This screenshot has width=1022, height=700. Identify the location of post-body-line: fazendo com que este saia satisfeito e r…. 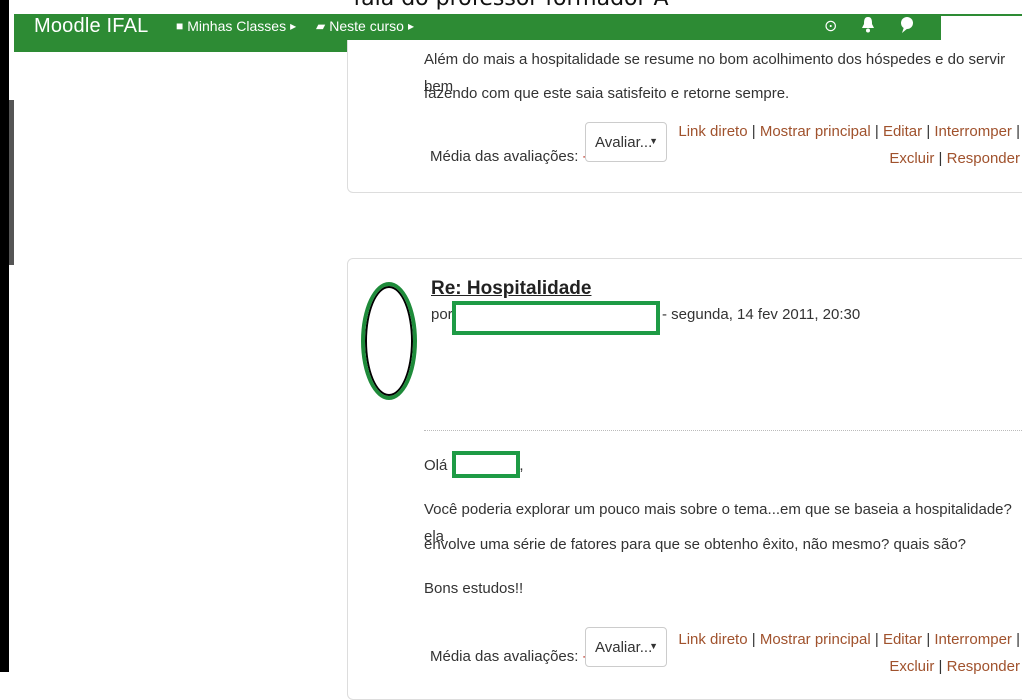
(607, 93).